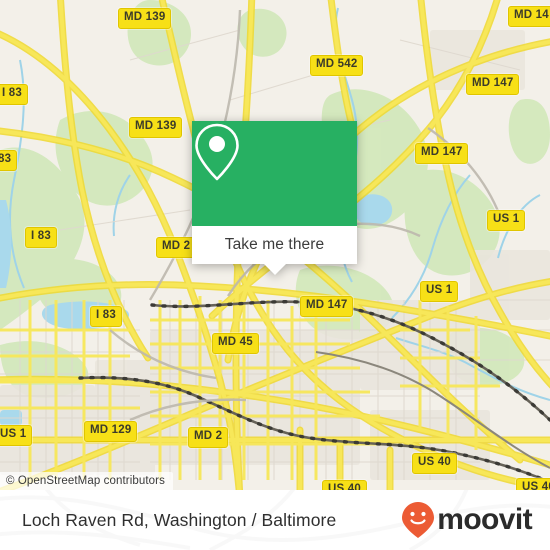 The width and height of the screenshot is (550, 550). What do you see at coordinates (111, 431) in the screenshot?
I see `road-shield: MD 129` at bounding box center [111, 431].